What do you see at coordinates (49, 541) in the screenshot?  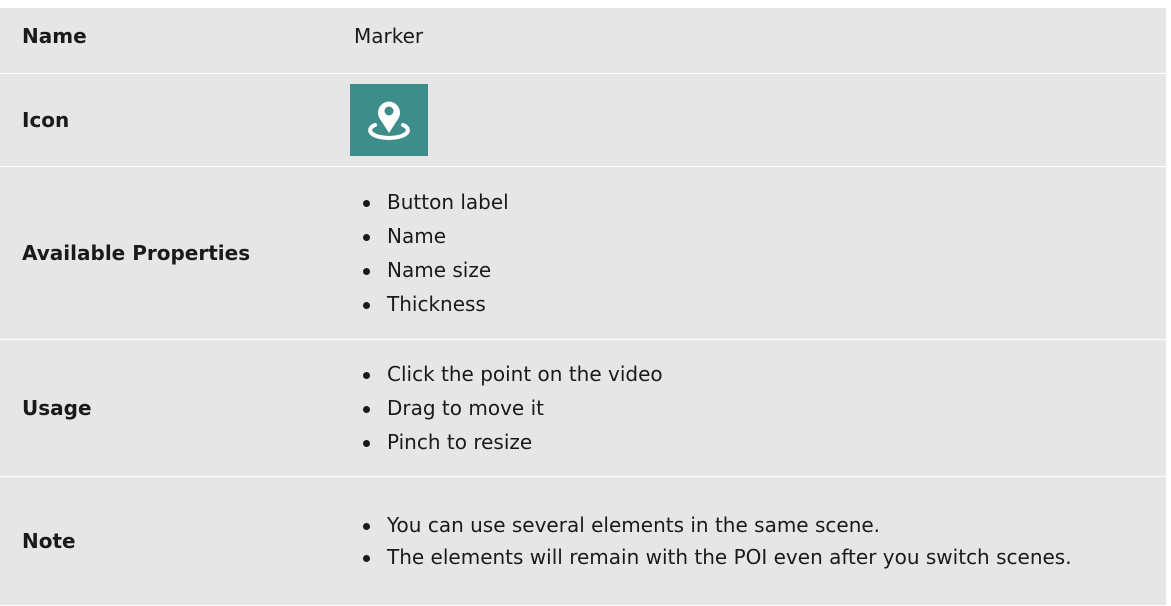 I see `row-label: Note` at bounding box center [49, 541].